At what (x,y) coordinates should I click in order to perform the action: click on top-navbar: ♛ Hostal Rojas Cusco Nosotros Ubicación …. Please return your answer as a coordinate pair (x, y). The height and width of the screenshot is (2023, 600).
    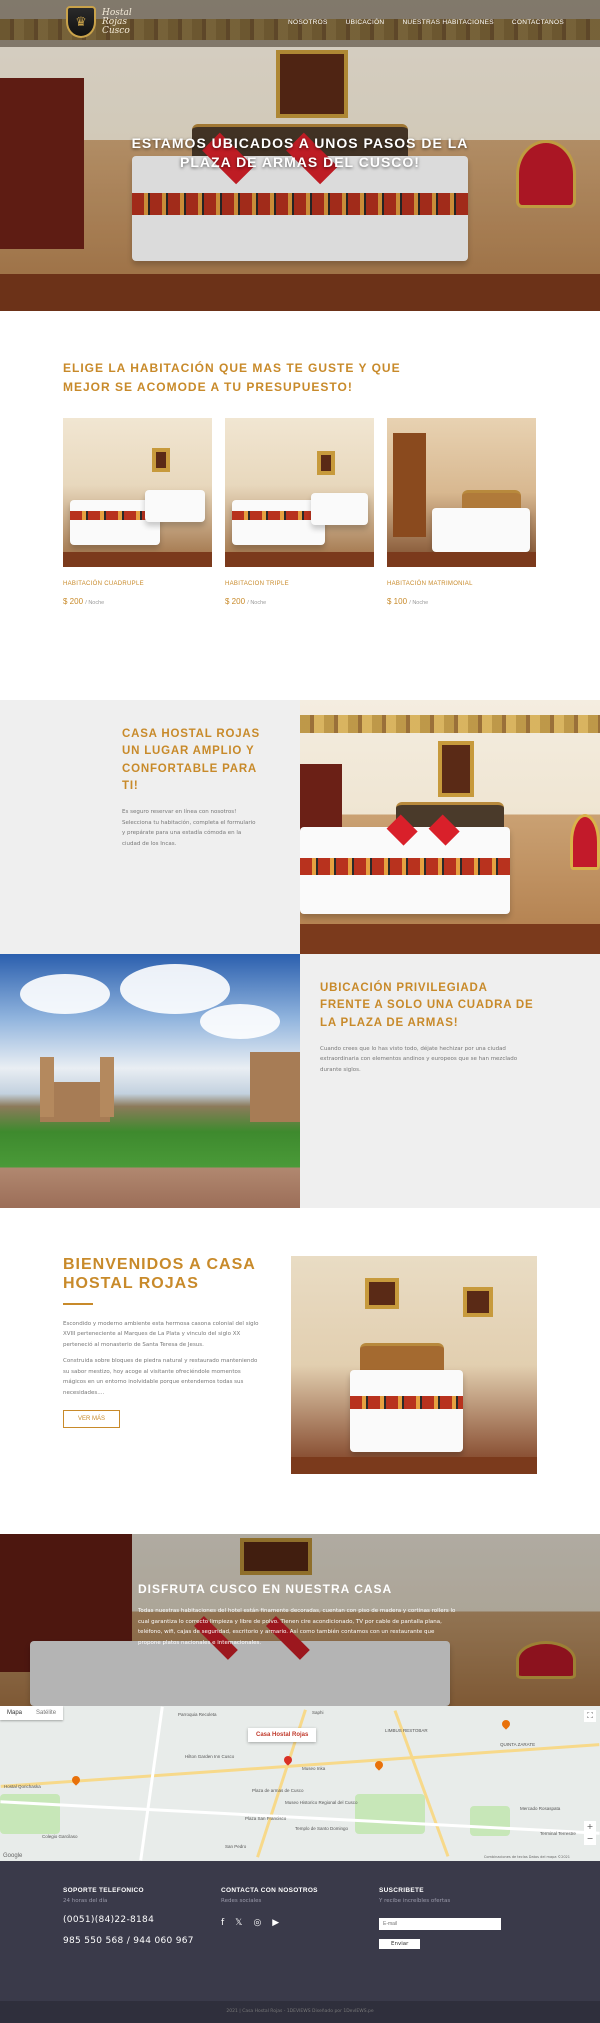
    Looking at the image, I should click on (300, 23).